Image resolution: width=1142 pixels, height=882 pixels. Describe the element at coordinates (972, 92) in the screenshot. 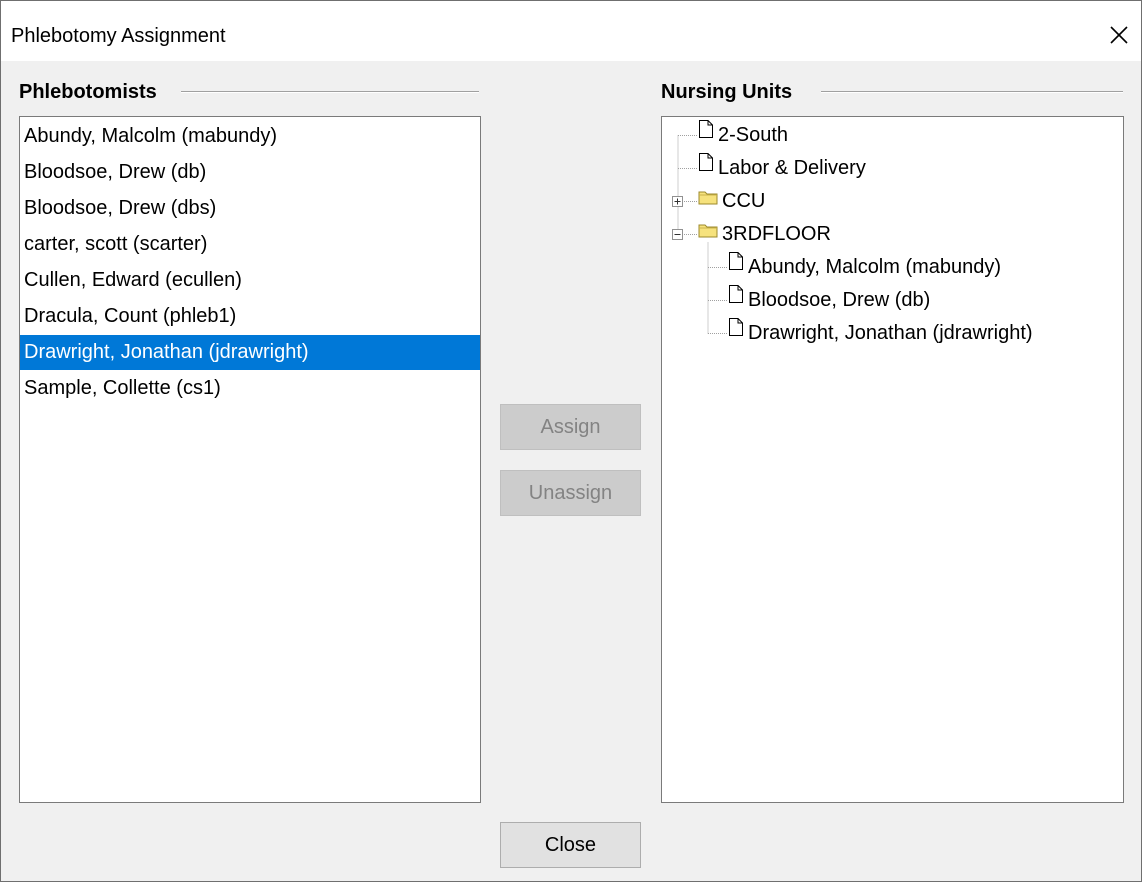

I see `nursing-units-group-divider` at that location.